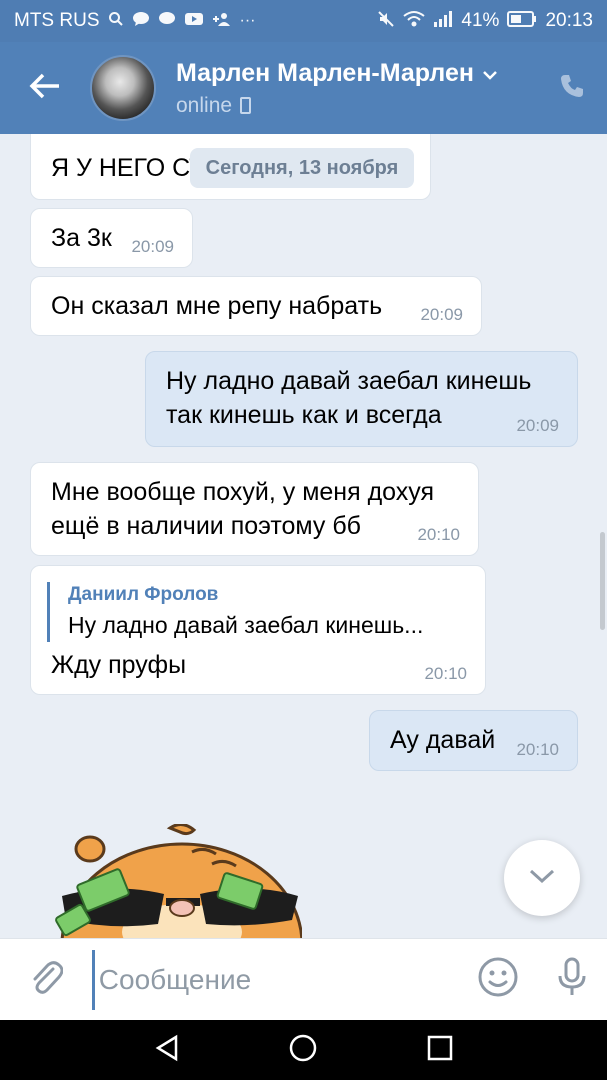 The width and height of the screenshot is (607, 1080). I want to click on smile-icon, so click(498, 979).